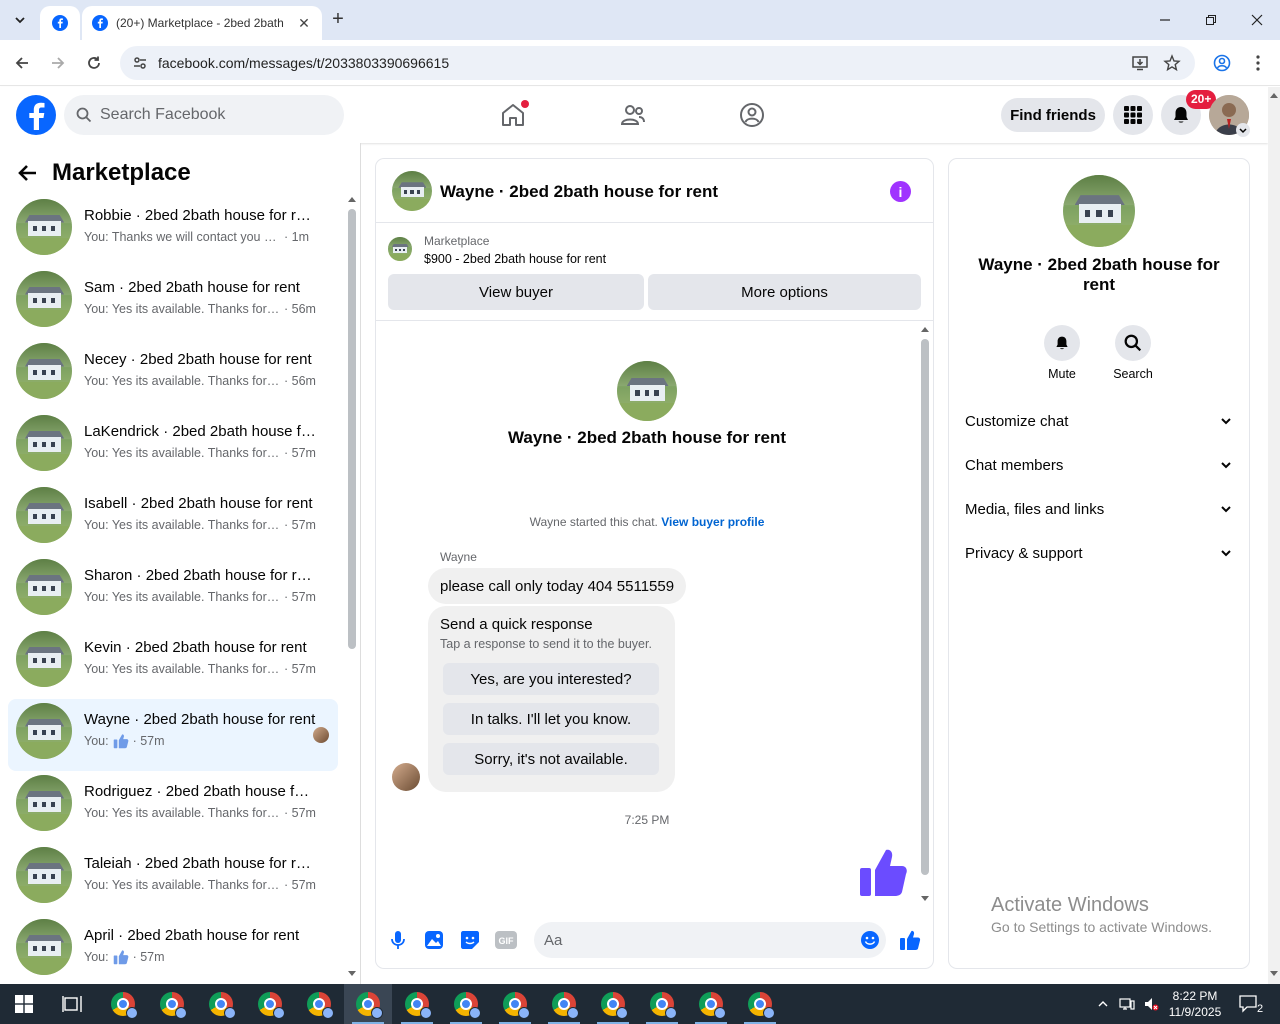  What do you see at coordinates (516, 292) in the screenshot?
I see `view-buyer-button: View buyer` at bounding box center [516, 292].